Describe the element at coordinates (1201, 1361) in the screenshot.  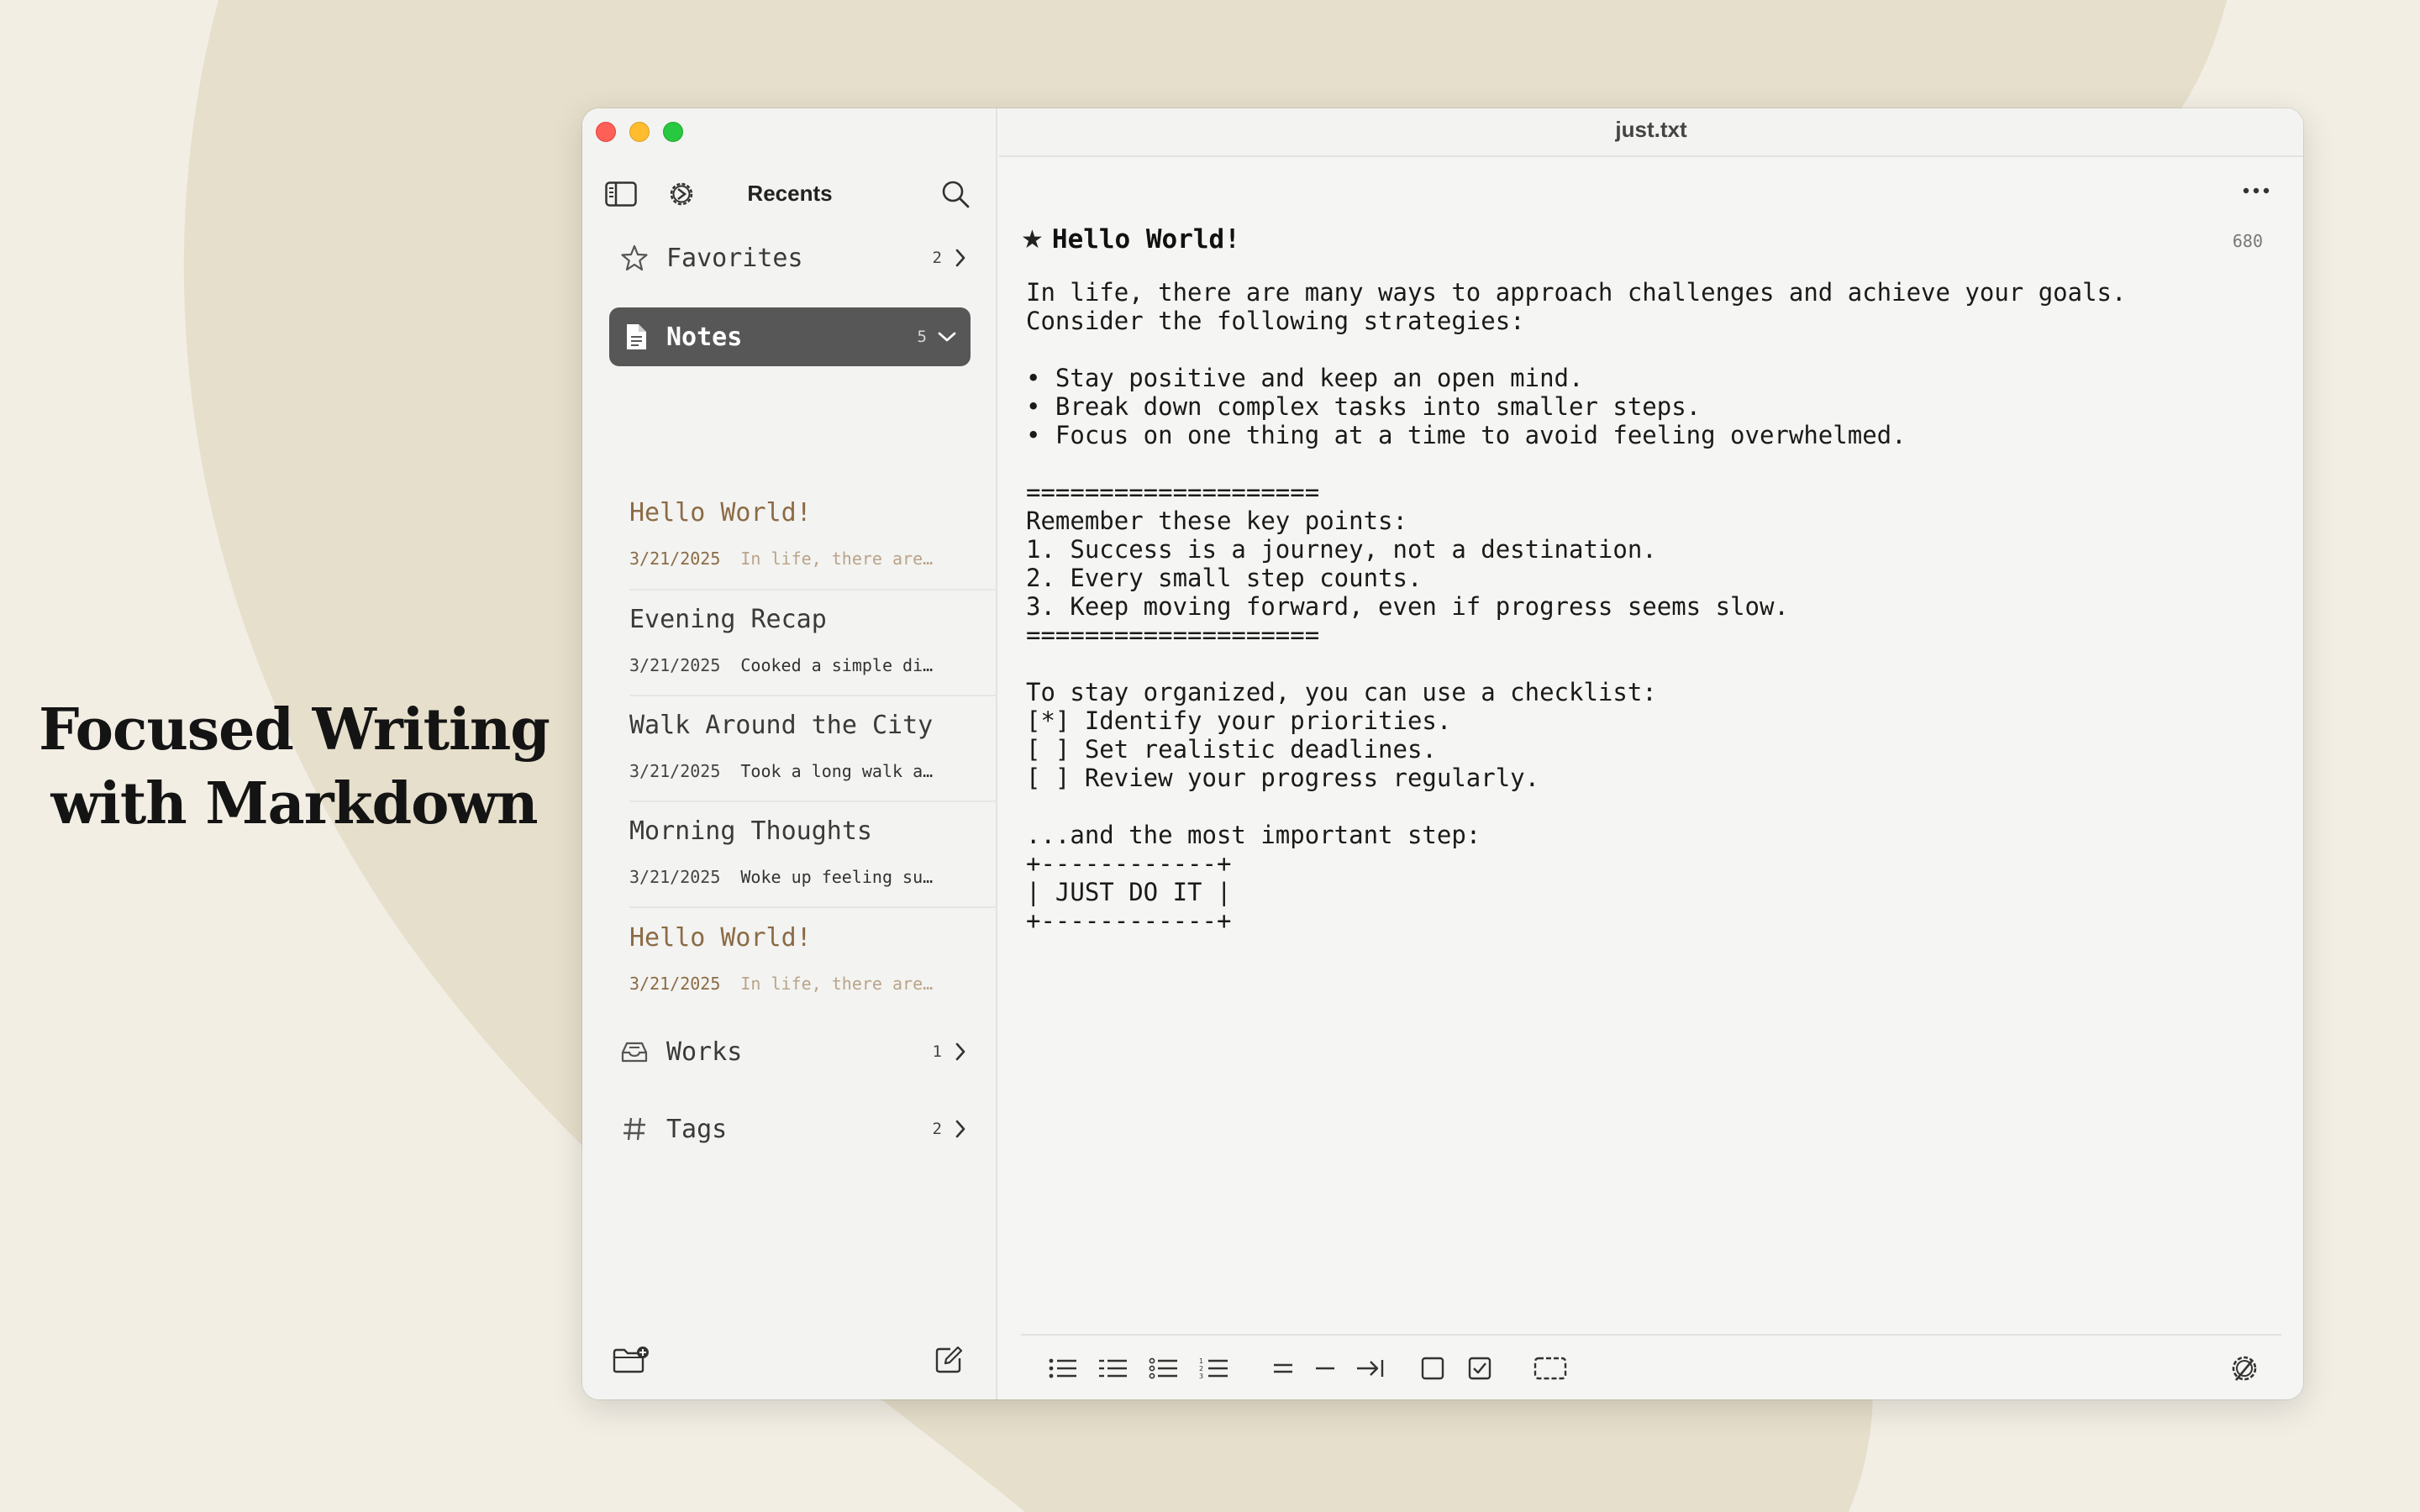
I see `svg-text: 1` at that location.